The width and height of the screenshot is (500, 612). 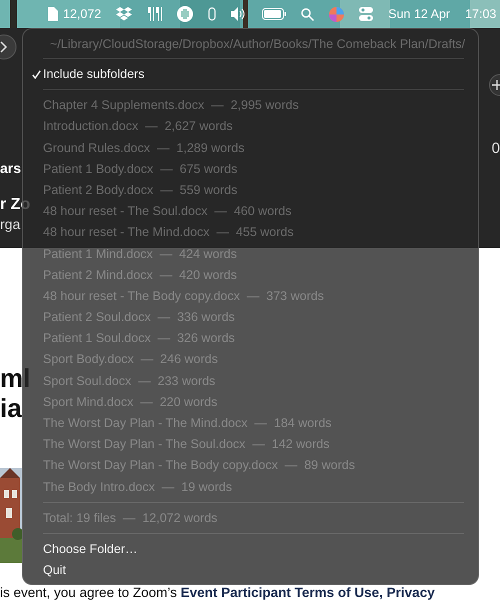 I want to click on folder-path: ~/Library/CloudStorage/Dropbox/Author/Books/The Comeback Plan/Drafts/, so click(x=258, y=44).